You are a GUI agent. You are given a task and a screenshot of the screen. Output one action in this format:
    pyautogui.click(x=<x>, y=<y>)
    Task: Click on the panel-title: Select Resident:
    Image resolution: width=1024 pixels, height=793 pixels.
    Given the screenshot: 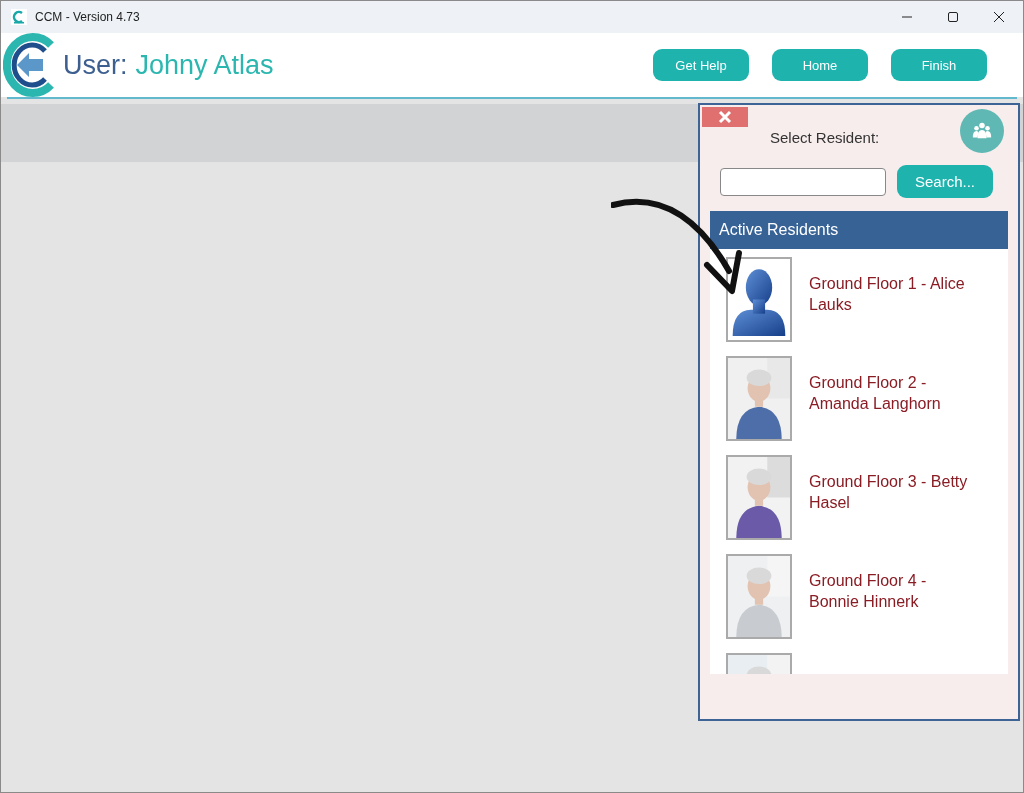 What is the action you would take?
    pyautogui.click(x=825, y=137)
    